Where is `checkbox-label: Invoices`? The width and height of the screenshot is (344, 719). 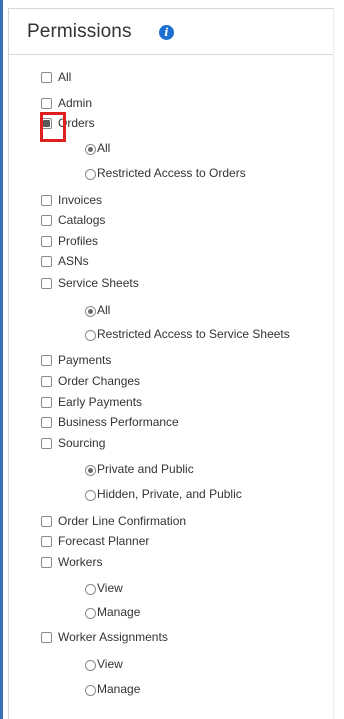
checkbox-label: Invoices is located at coordinates (80, 200).